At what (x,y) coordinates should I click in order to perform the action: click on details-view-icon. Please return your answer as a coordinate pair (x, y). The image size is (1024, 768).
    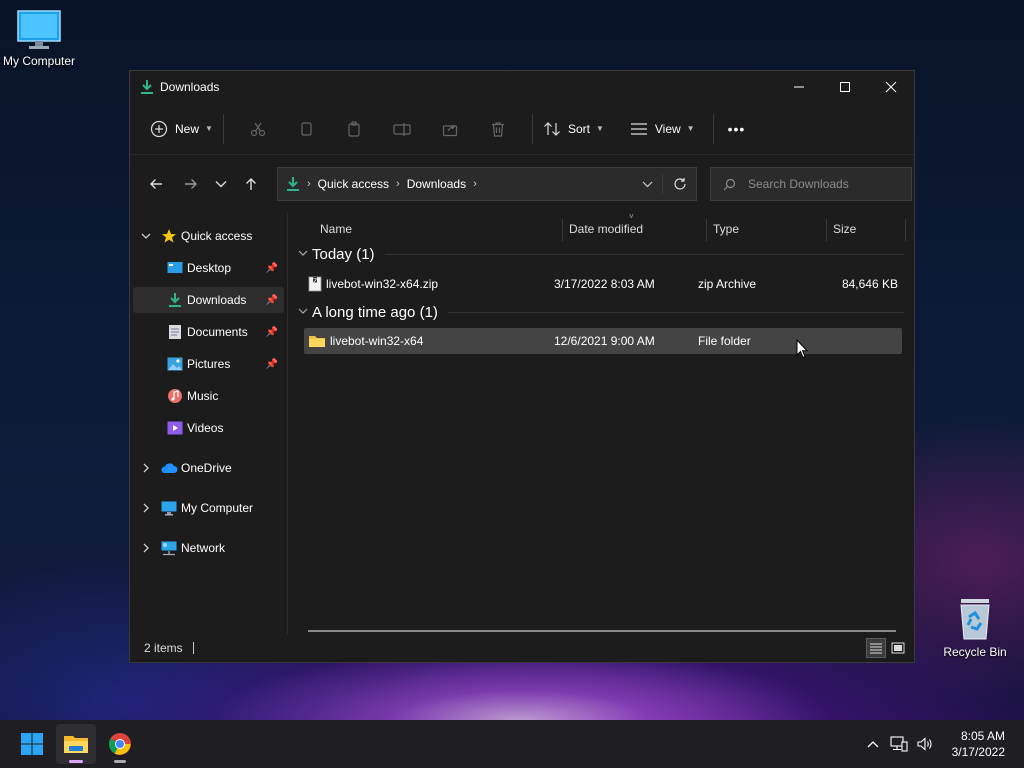
    Looking at the image, I should click on (876, 648).